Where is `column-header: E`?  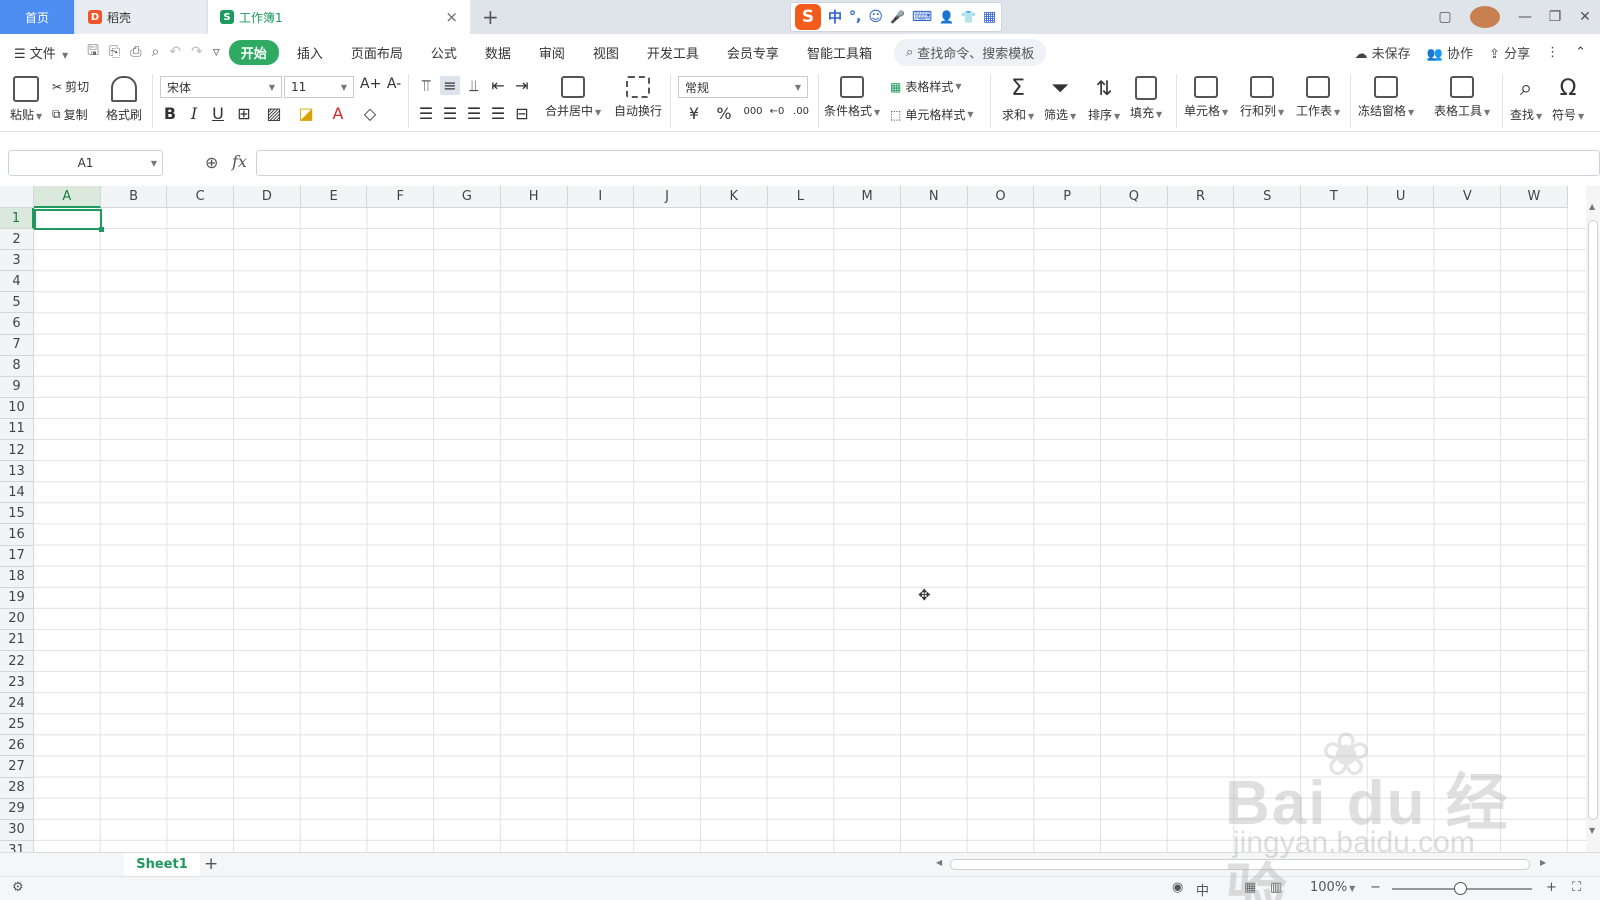
column-header: E is located at coordinates (334, 197).